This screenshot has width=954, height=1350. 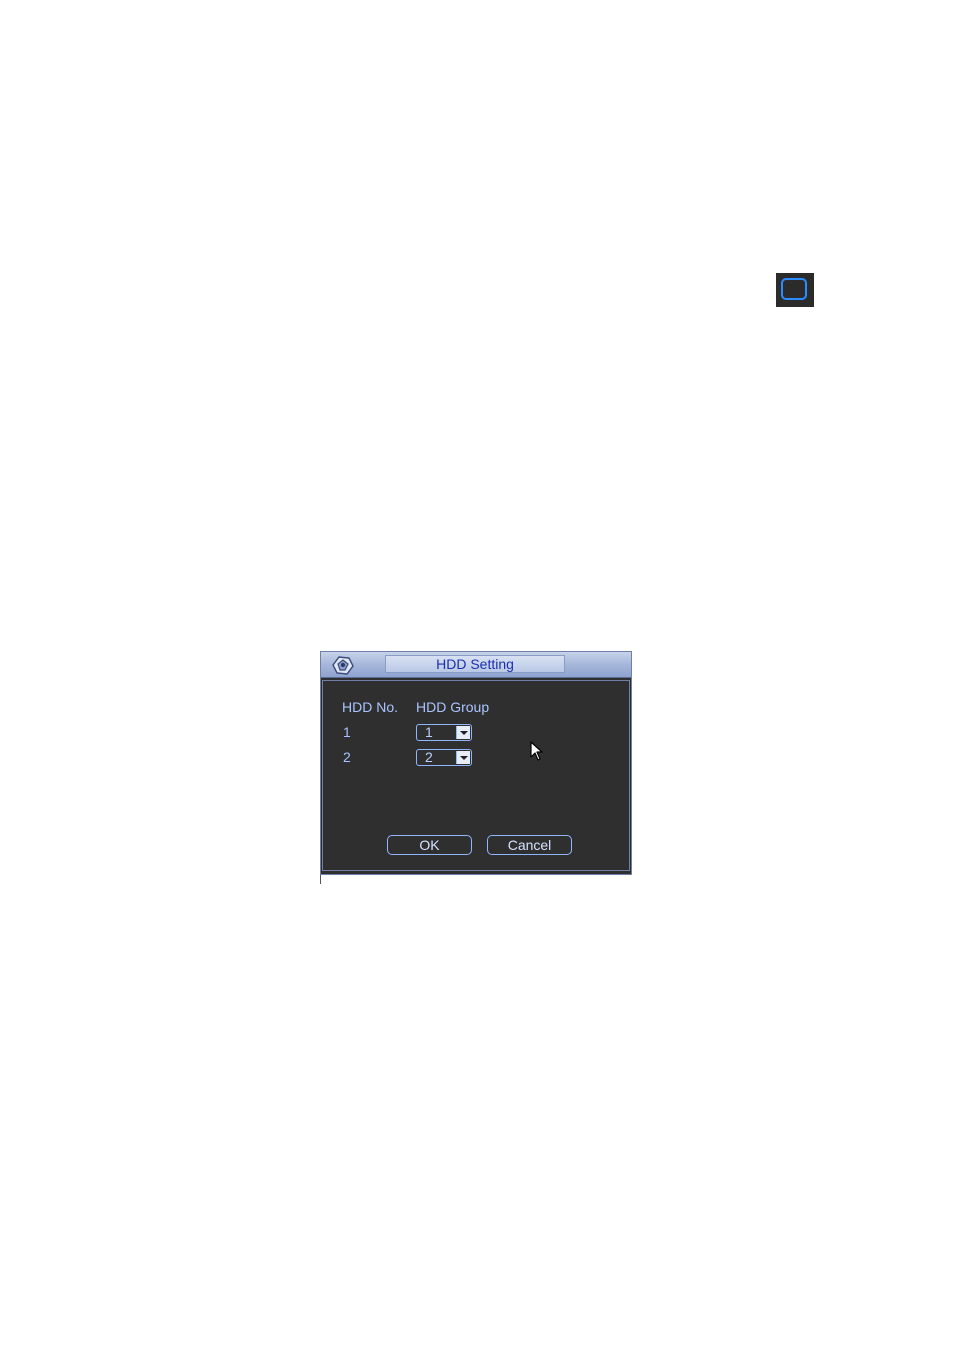 What do you see at coordinates (429, 757) in the screenshot?
I see `row-2-hdd-group-value: 2` at bounding box center [429, 757].